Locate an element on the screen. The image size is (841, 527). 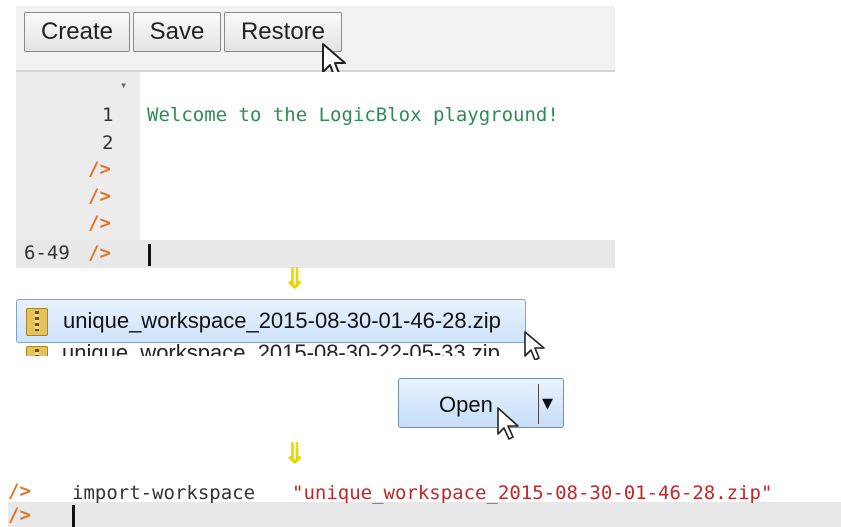
file-name: unique_workspace_2015-08-30-22-05-33.zip is located at coordinates (281, 350).